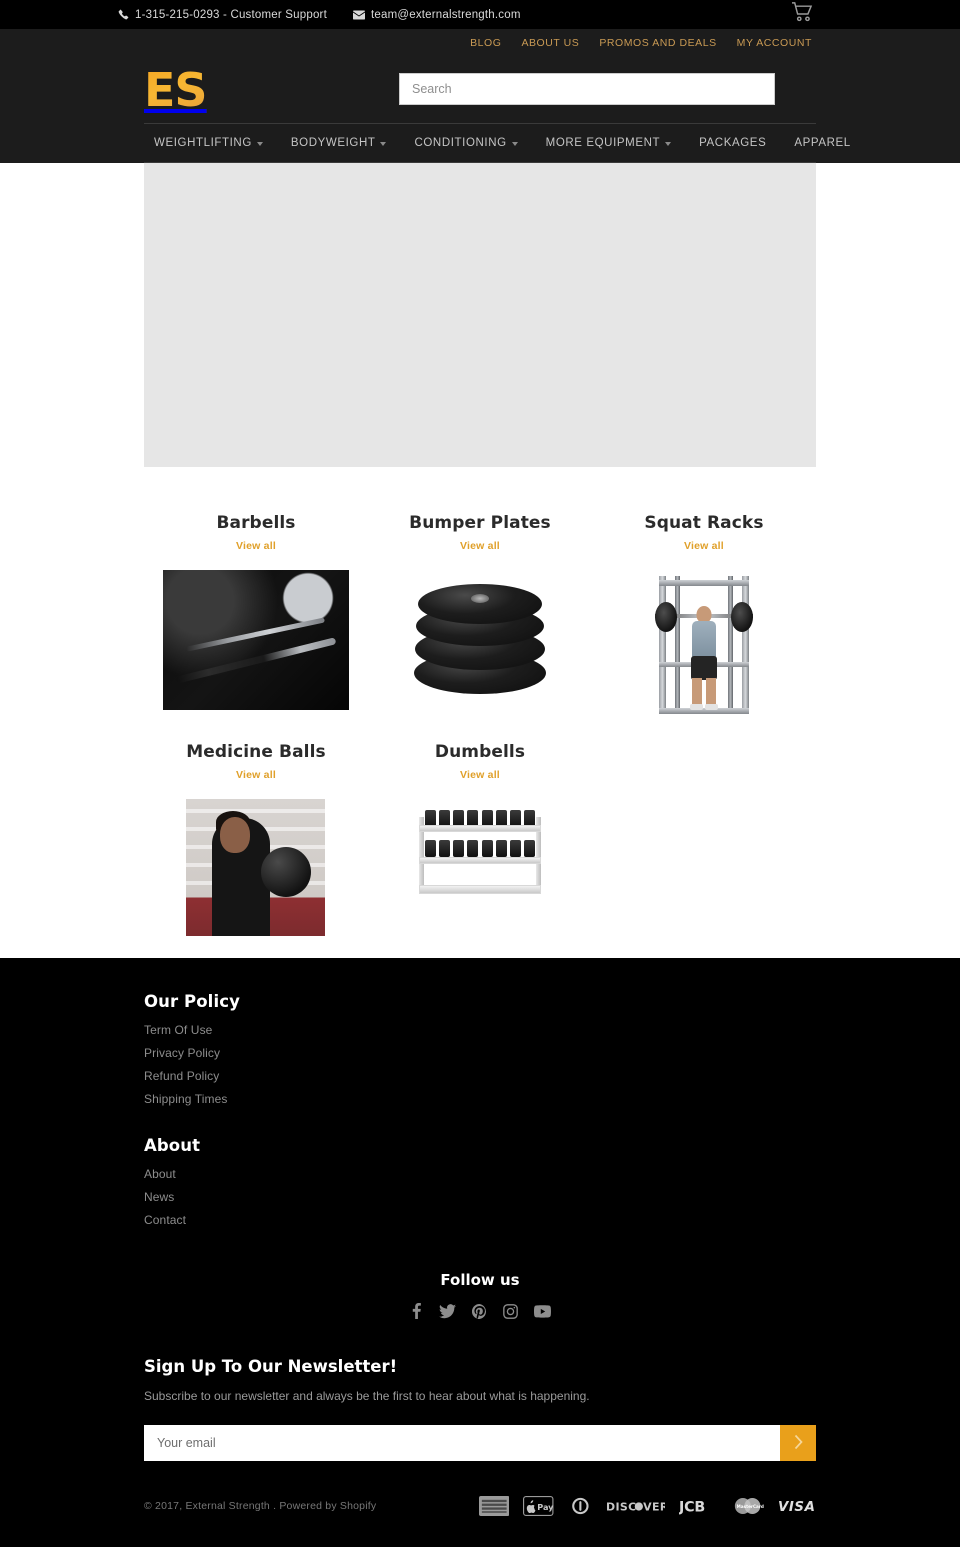  What do you see at coordinates (447, 1311) in the screenshot?
I see `twitter-icon` at bounding box center [447, 1311].